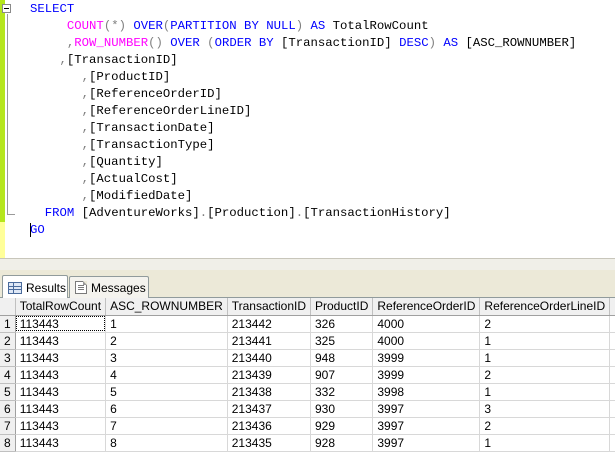  What do you see at coordinates (414, 43) in the screenshot?
I see `code-token: DESC` at bounding box center [414, 43].